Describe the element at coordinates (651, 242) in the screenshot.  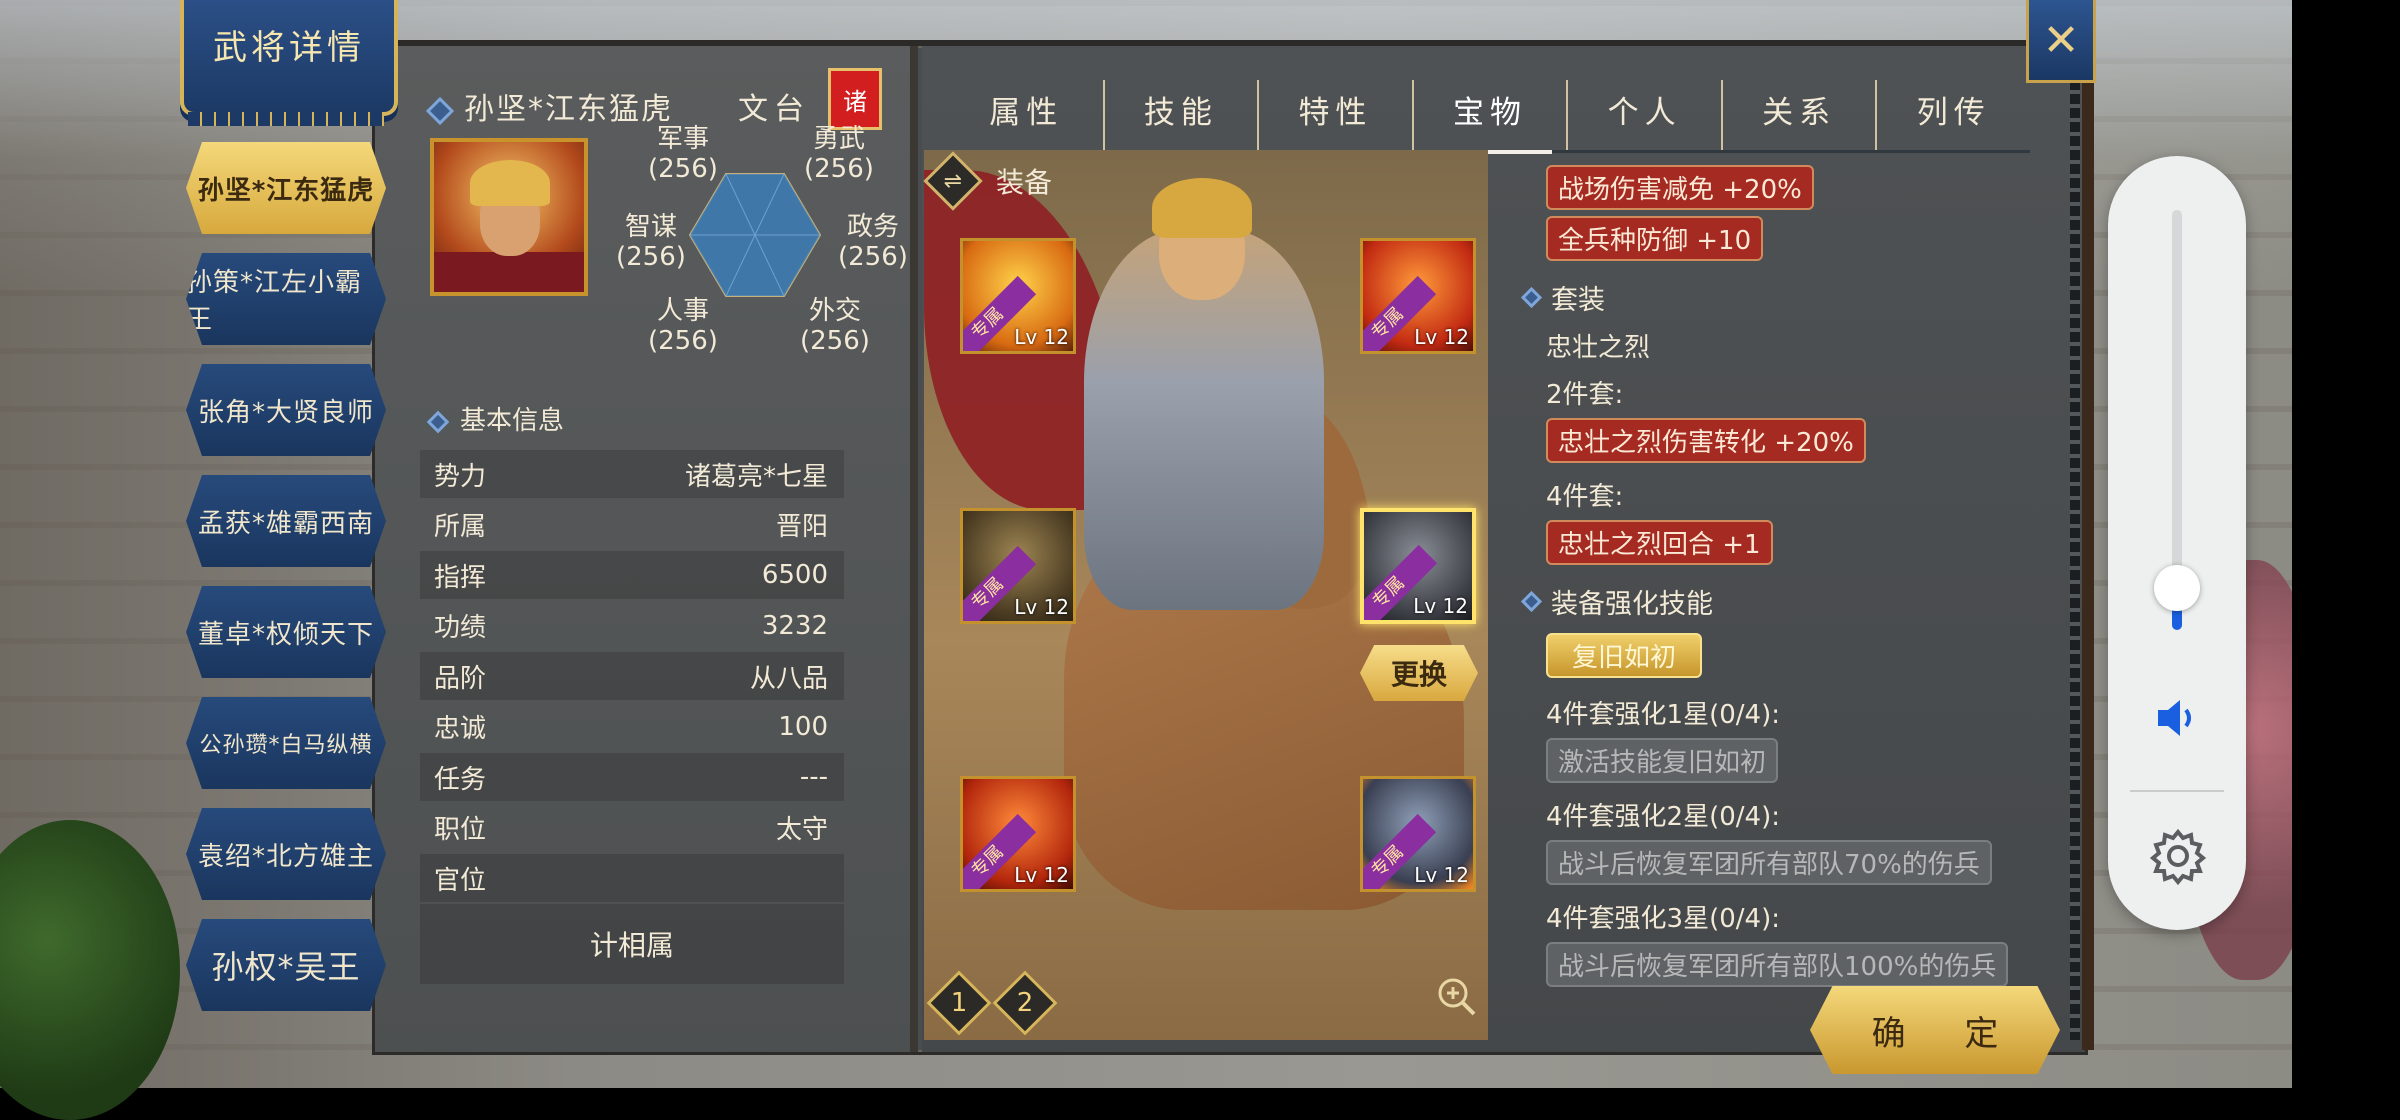
I see `stat-strategy: 智谋 (256)` at that location.